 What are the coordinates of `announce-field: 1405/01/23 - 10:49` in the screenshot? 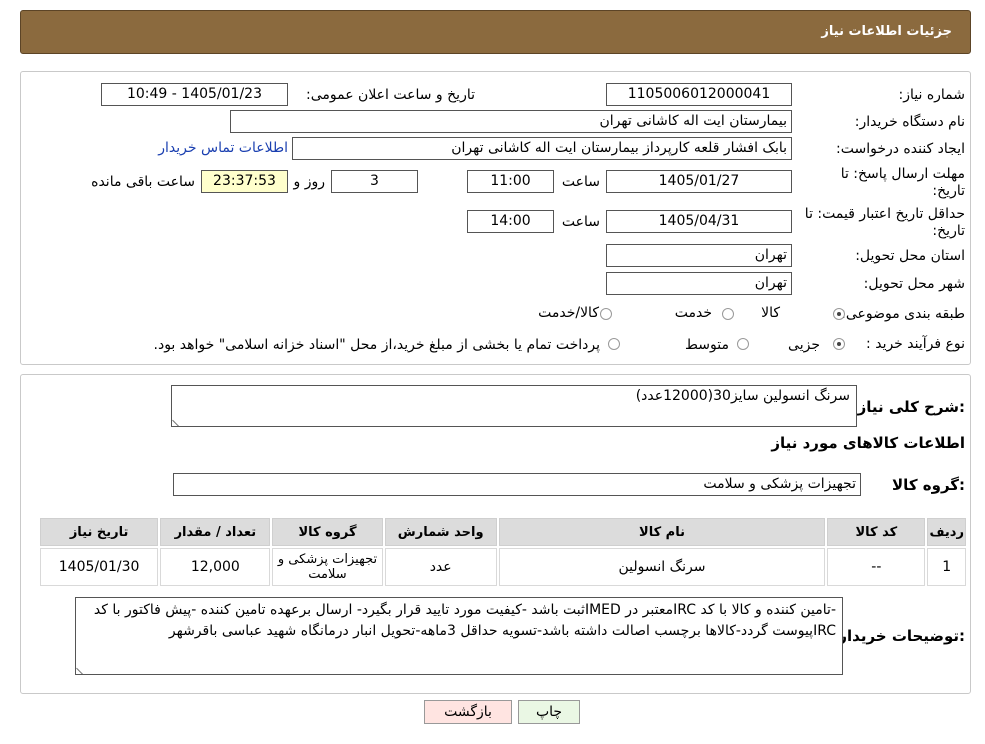 It's located at (194, 94).